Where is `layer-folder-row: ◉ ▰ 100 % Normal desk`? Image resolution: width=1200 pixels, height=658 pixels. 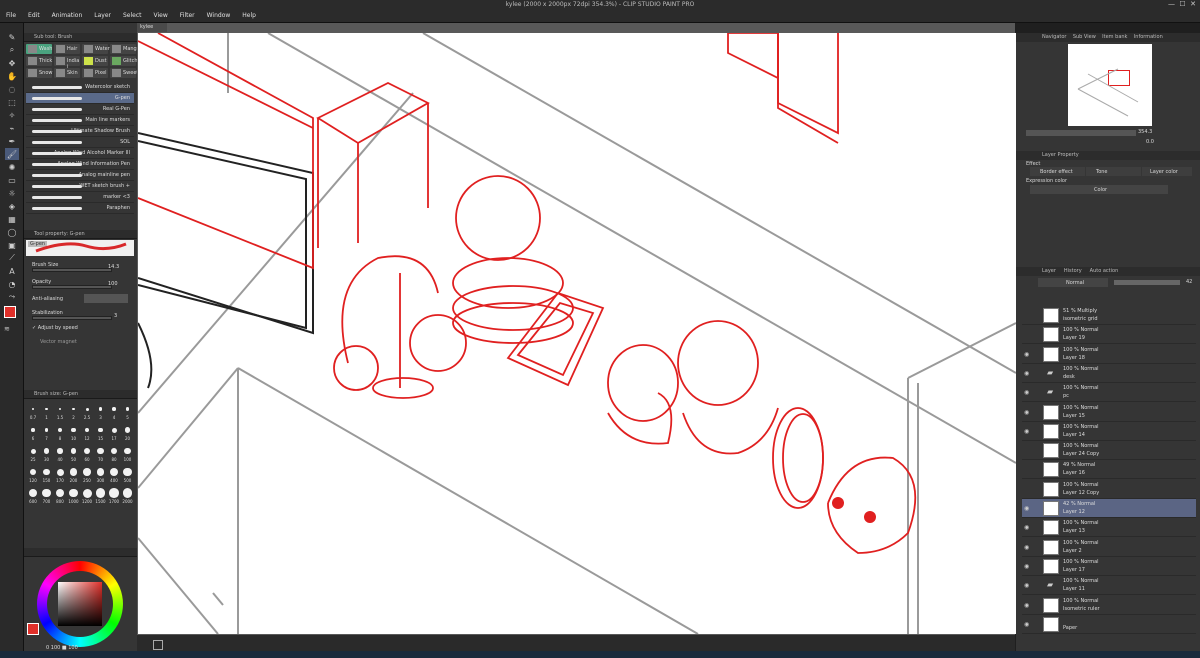 layer-folder-row: ◉ ▰ 100 % Normal desk is located at coordinates (1109, 373).